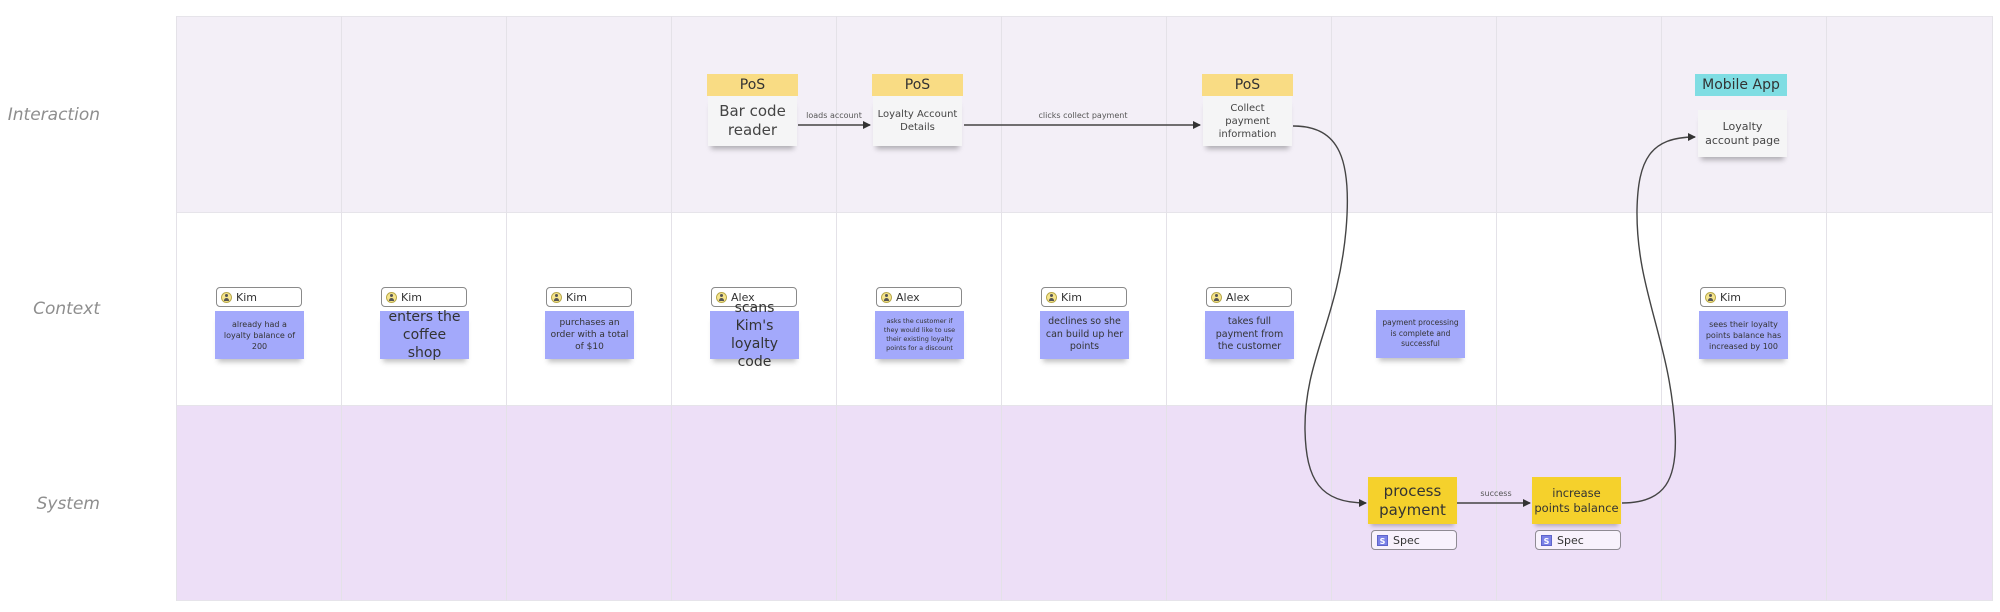  Describe the element at coordinates (1249, 335) in the screenshot. I see `context-sticky-note: takes full payment from the customer` at that location.